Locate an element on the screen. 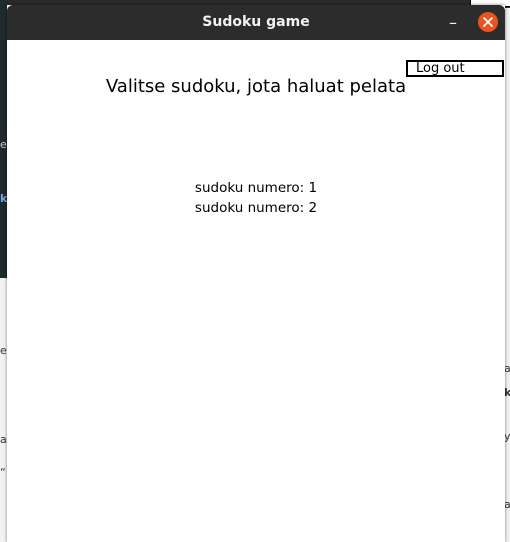  sudoku-link-1: sudoku numero: 1 is located at coordinates (256, 188).